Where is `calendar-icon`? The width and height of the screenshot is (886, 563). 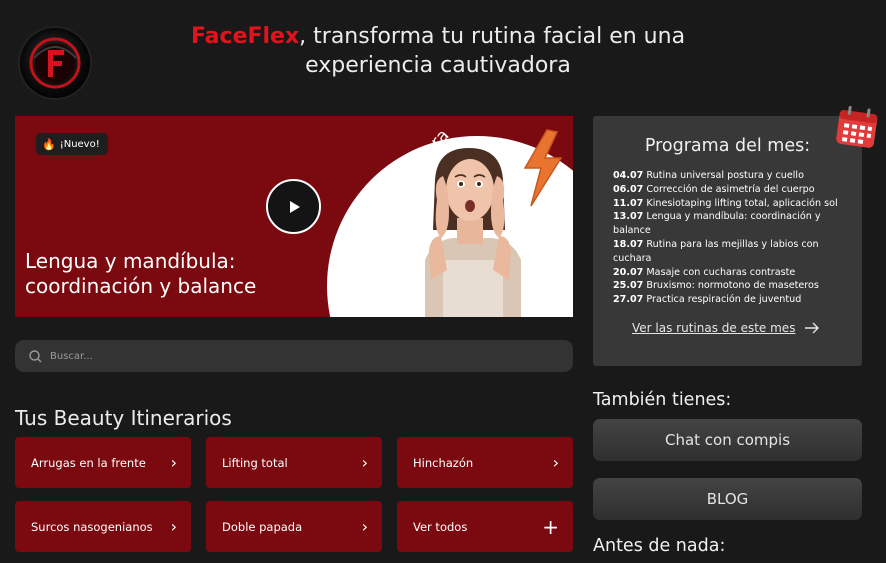
calendar-icon is located at coordinates (857, 126).